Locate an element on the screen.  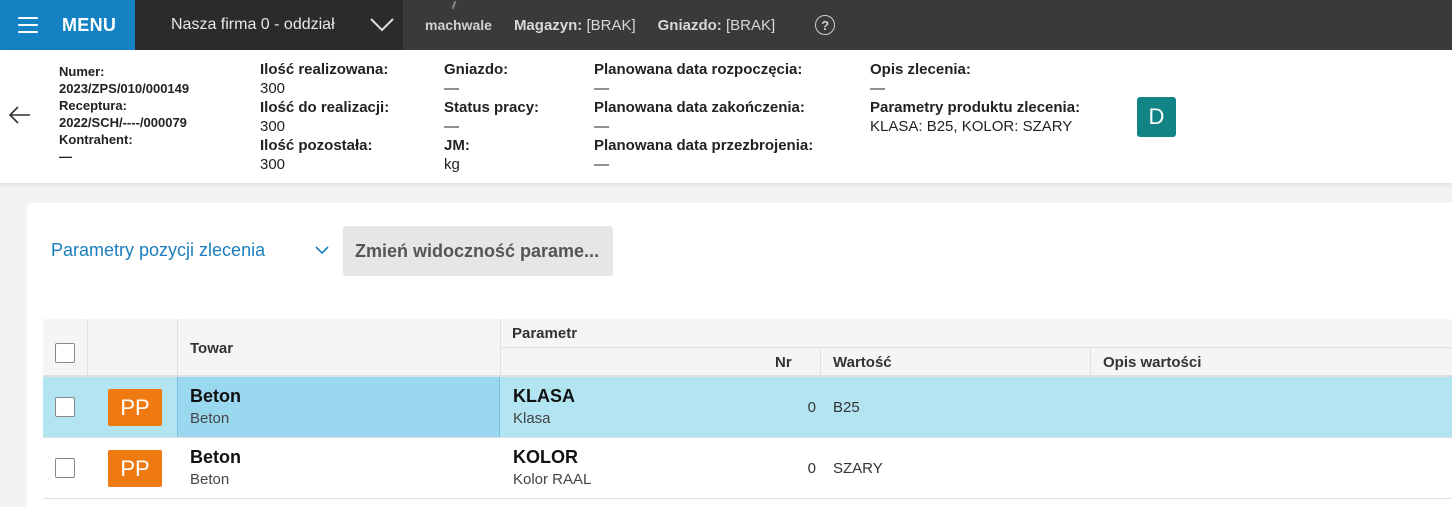
document-badge: D is located at coordinates (1156, 117).